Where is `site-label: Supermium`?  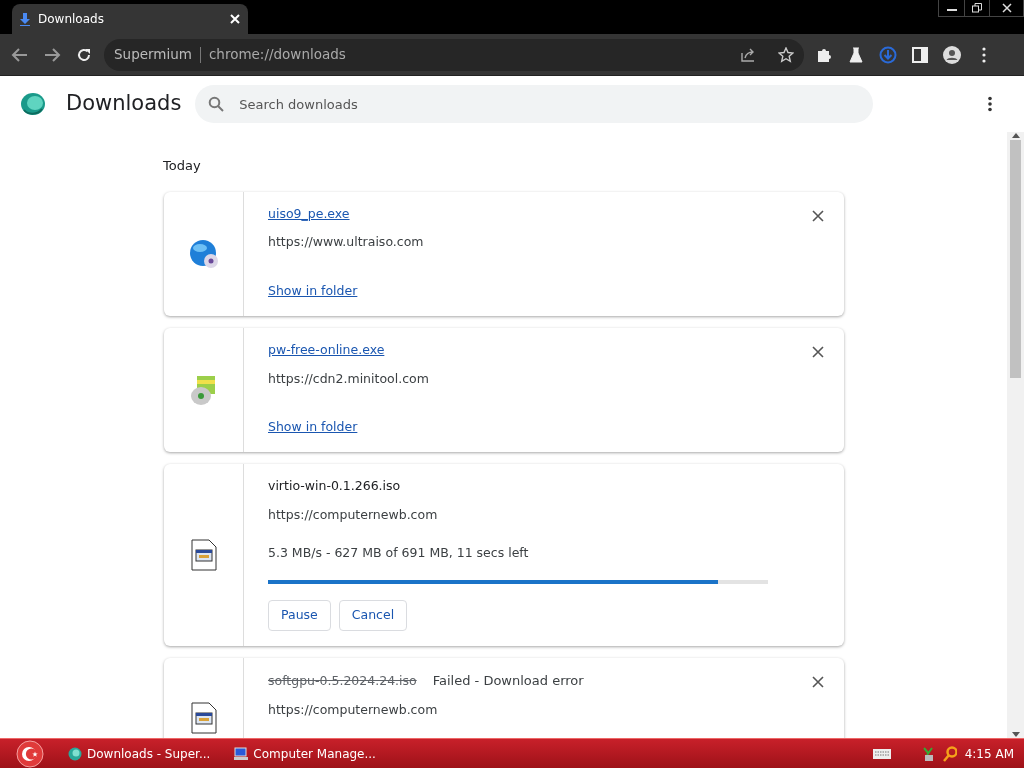 site-label: Supermium is located at coordinates (153, 55).